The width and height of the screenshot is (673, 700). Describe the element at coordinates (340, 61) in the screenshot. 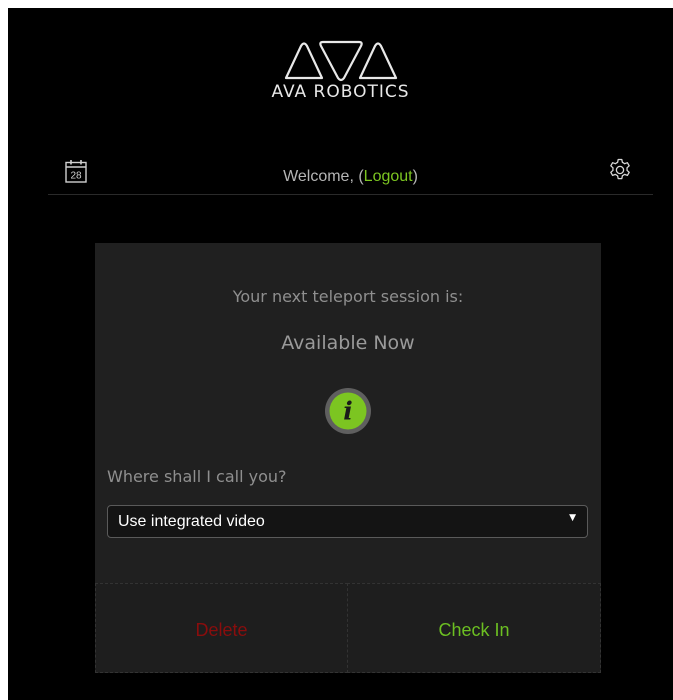

I see `logo-mark-icon` at that location.